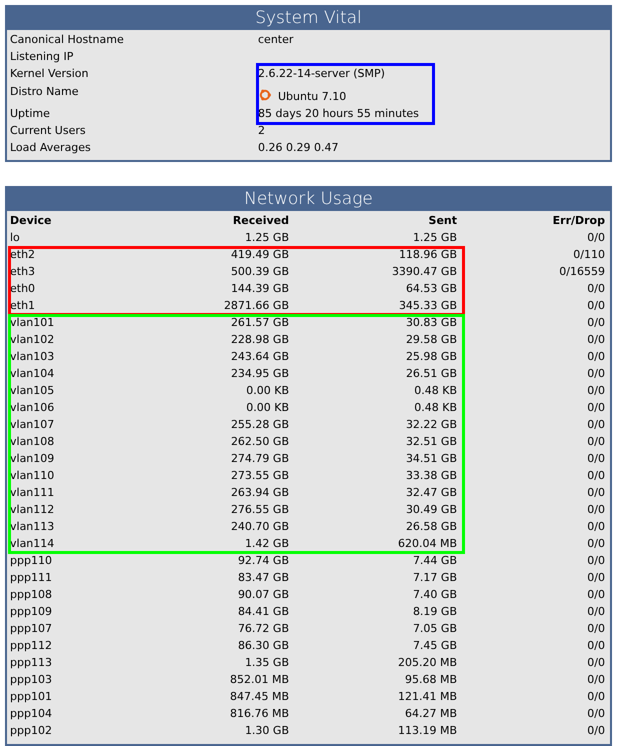  What do you see at coordinates (434, 646) in the screenshot?
I see `table-cell-text: 7.45 GB` at bounding box center [434, 646].